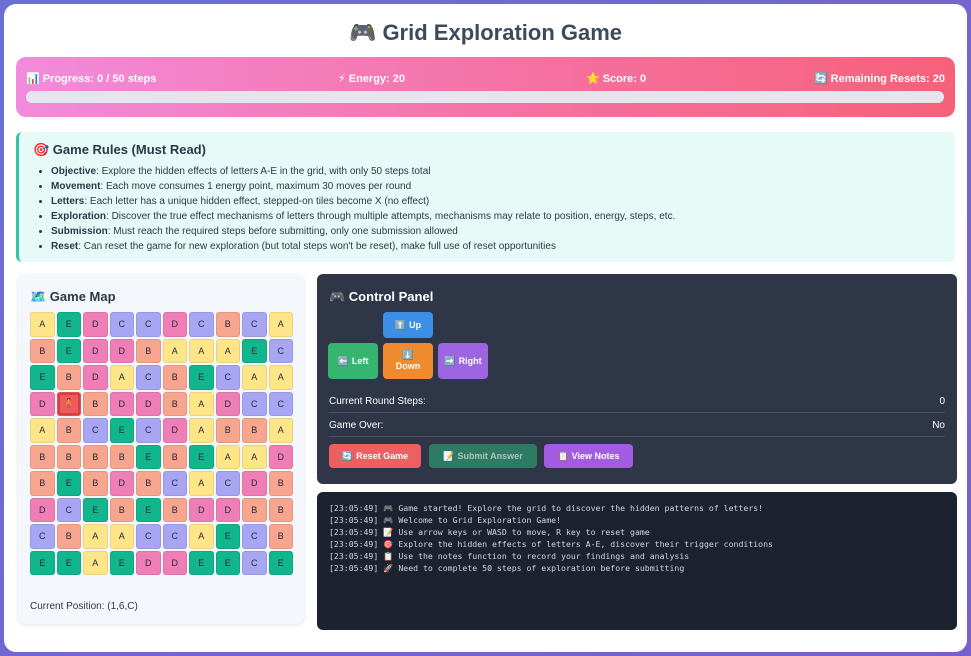 The width and height of the screenshot is (971, 656). I want to click on progress-text: Progress: 0 / 50 steps, so click(99, 79).